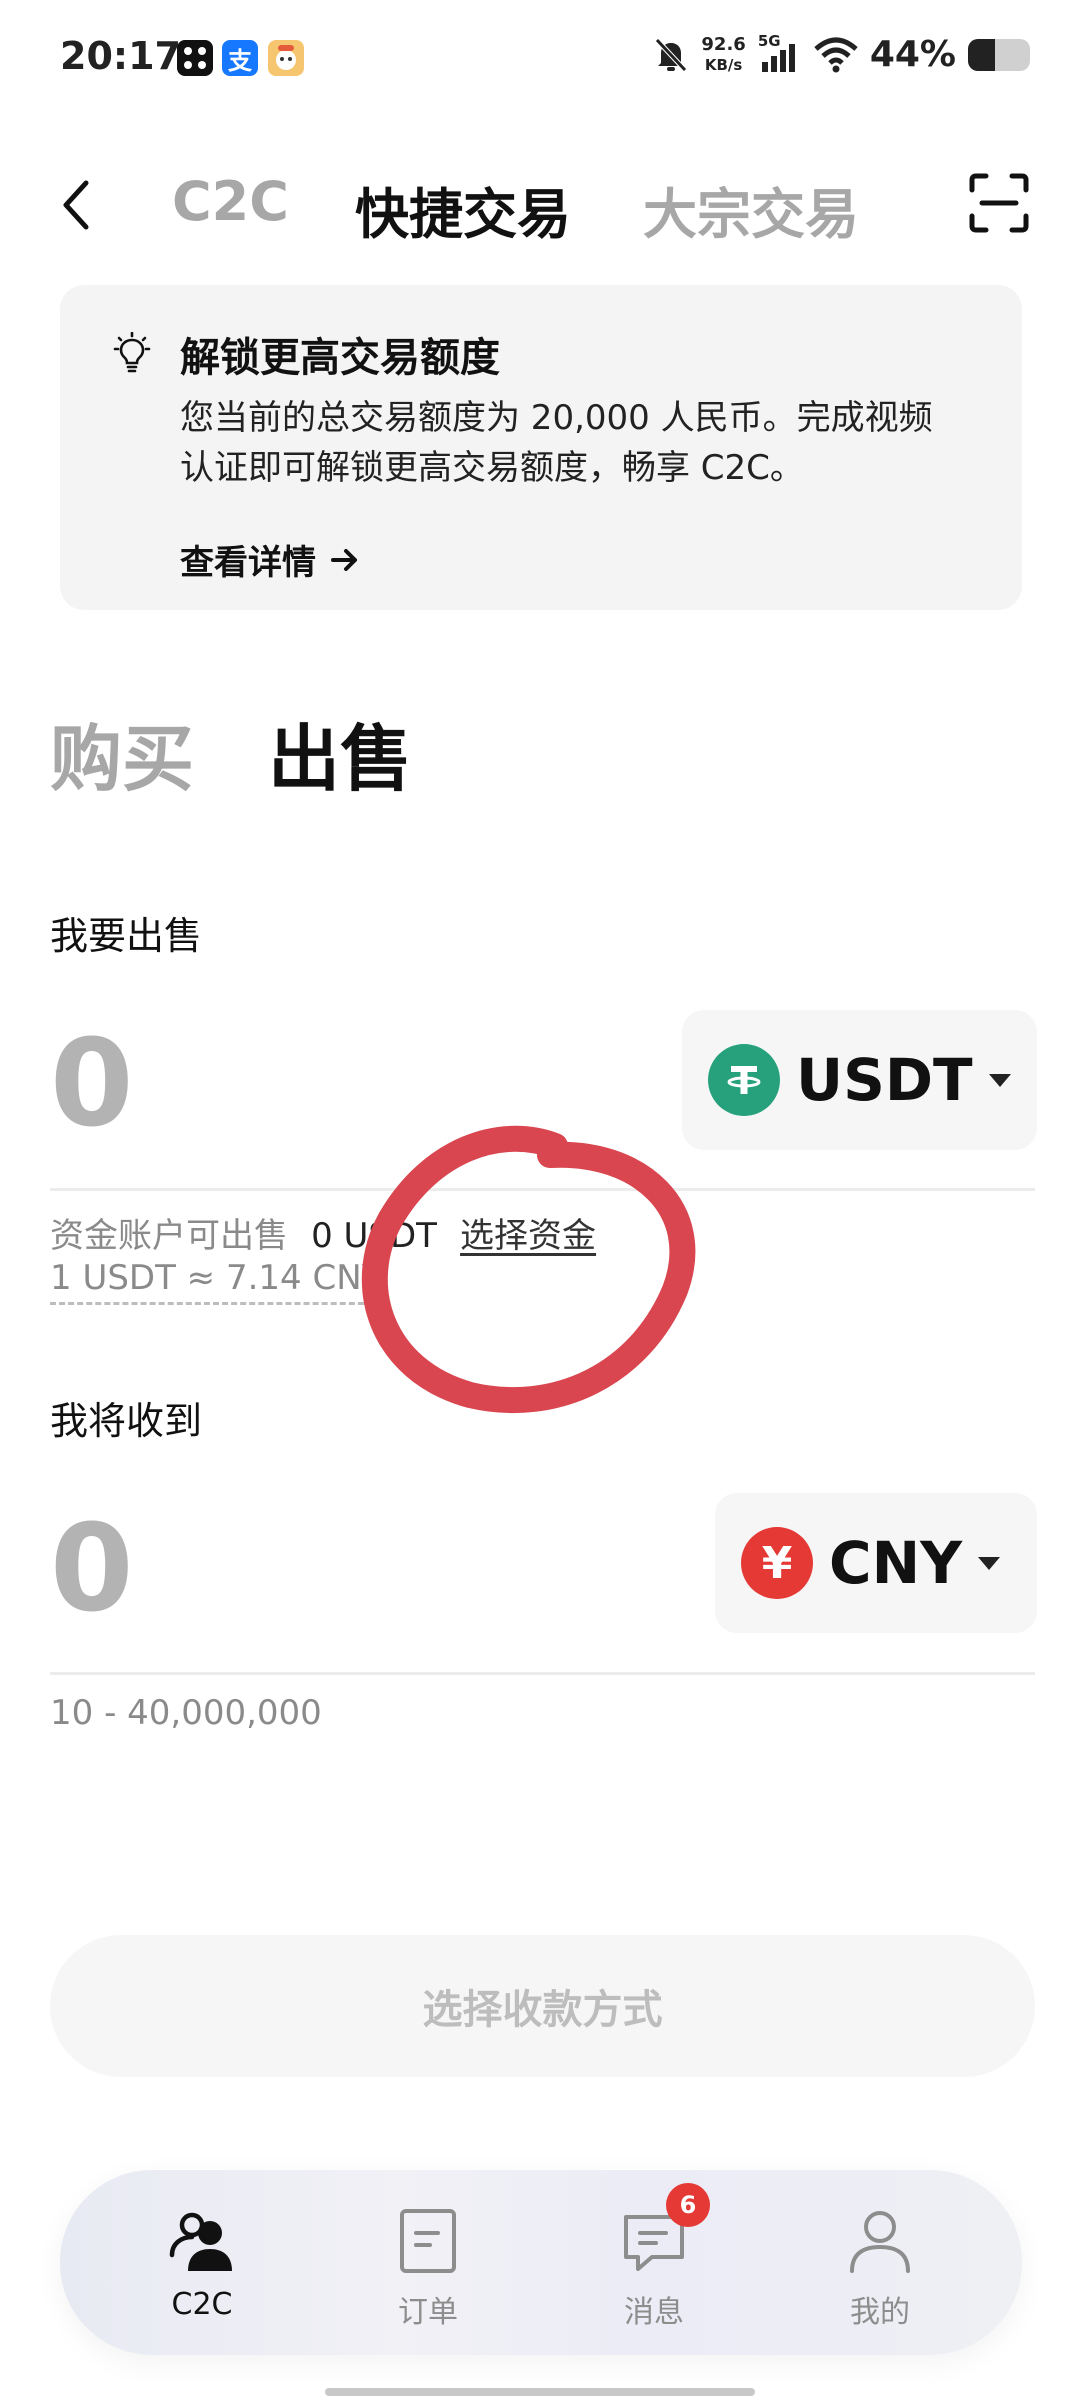  Describe the element at coordinates (836, 54) in the screenshot. I see `wifi-icon` at that location.